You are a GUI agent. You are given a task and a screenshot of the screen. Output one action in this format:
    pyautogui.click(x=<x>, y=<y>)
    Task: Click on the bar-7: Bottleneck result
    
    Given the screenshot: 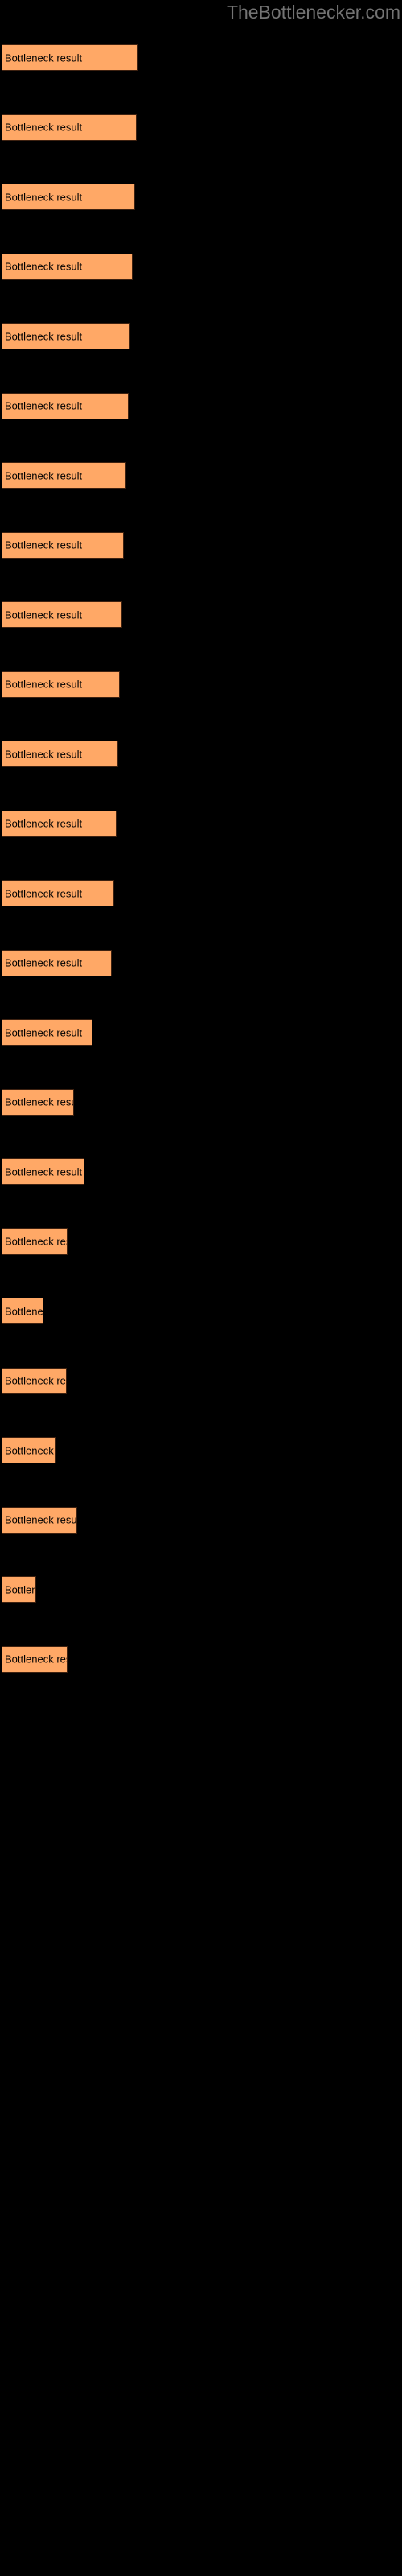 What is the action you would take?
    pyautogui.click(x=64, y=475)
    